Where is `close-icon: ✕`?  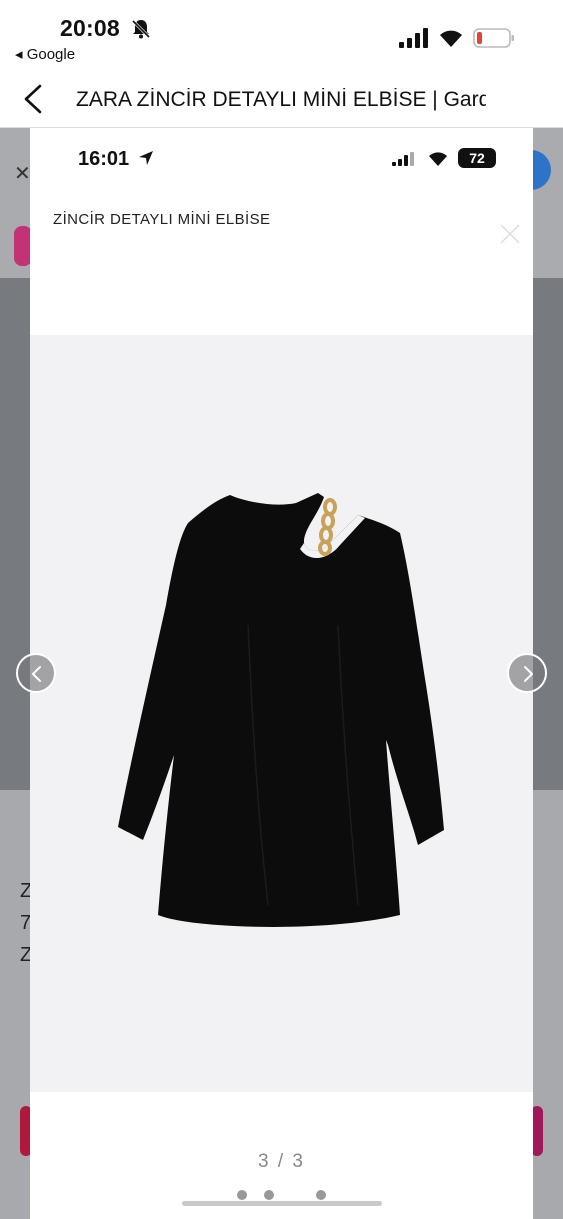
close-icon: ✕ is located at coordinates (22, 174).